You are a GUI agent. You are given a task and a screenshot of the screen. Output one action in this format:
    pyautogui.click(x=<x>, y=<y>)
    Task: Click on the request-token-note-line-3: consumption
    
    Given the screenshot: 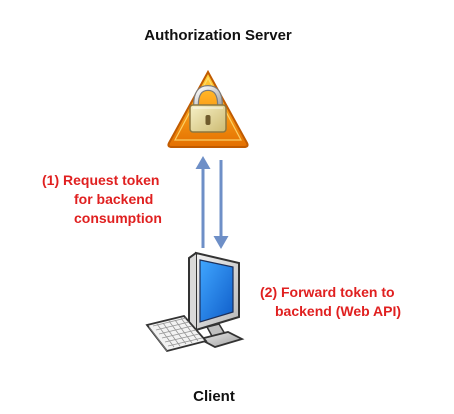 What is the action you would take?
    pyautogui.click(x=118, y=218)
    